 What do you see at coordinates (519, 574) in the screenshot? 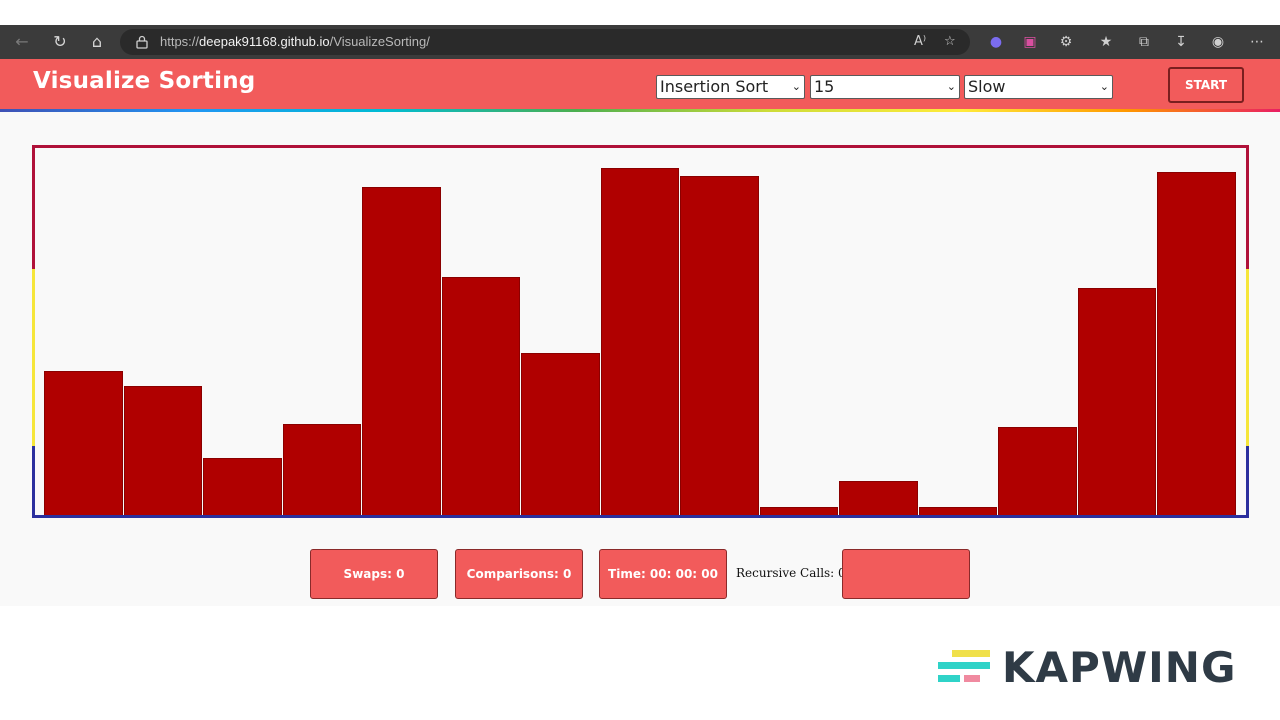
I see `comparisons-counter: Comparisons: 0` at bounding box center [519, 574].